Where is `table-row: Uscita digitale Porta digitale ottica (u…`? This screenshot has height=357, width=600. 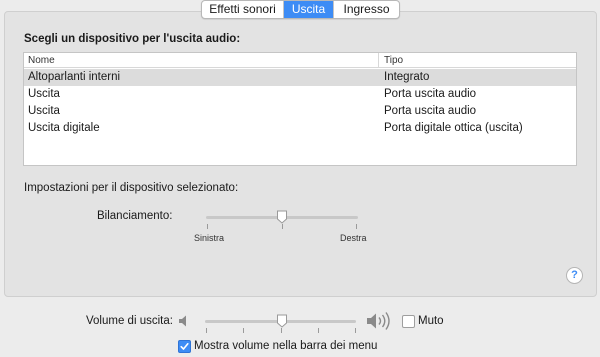 table-row: Uscita digitale Porta digitale ottica (u… is located at coordinates (300, 128).